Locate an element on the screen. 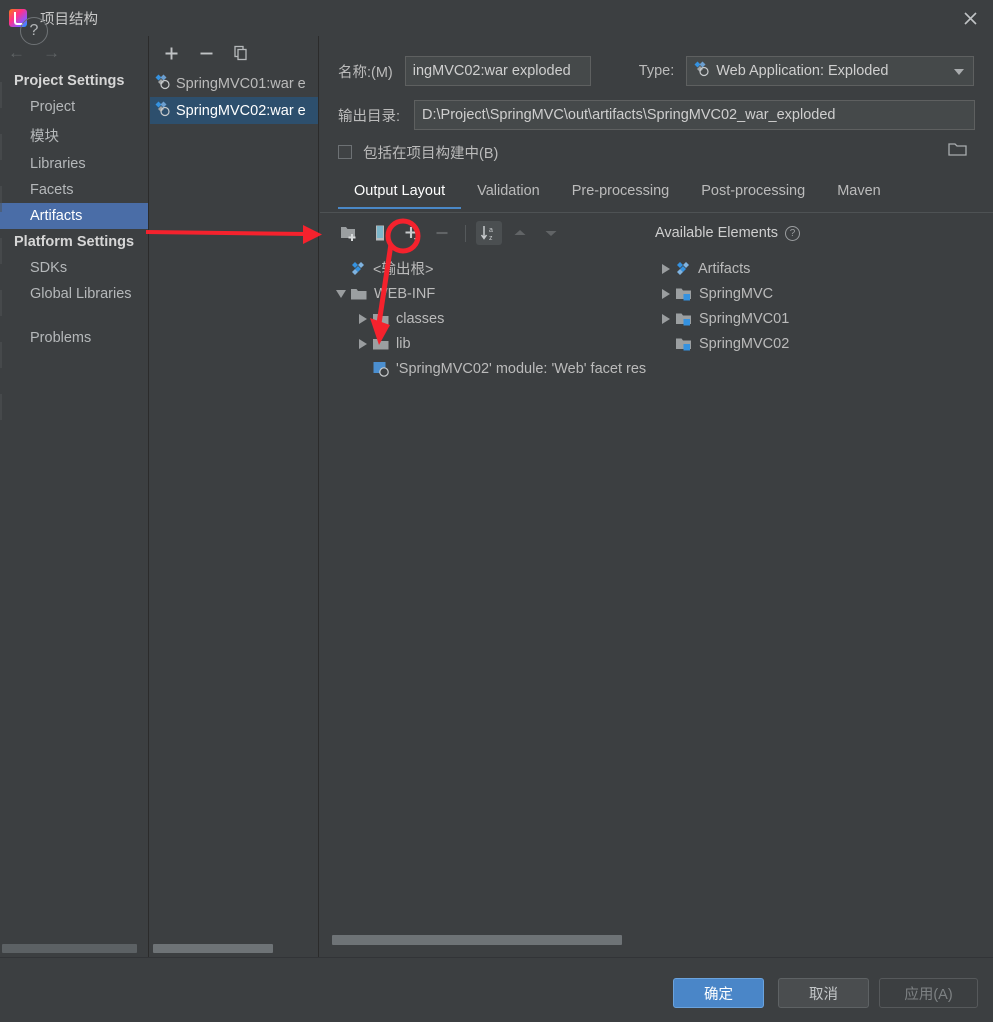 Image resolution: width=993 pixels, height=1022 pixels. arrow-left-icon: ← is located at coordinates (16, 52).